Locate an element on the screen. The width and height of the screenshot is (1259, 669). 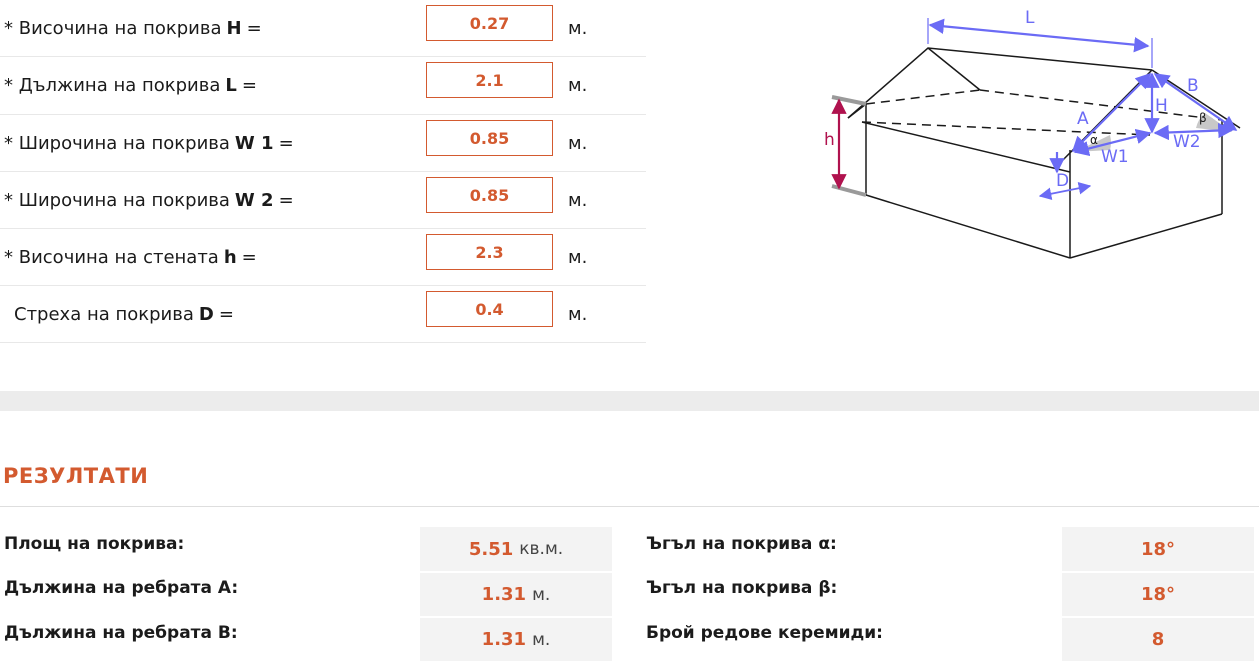
edge-a-length-result: 1.31 м. is located at coordinates (516, 594).